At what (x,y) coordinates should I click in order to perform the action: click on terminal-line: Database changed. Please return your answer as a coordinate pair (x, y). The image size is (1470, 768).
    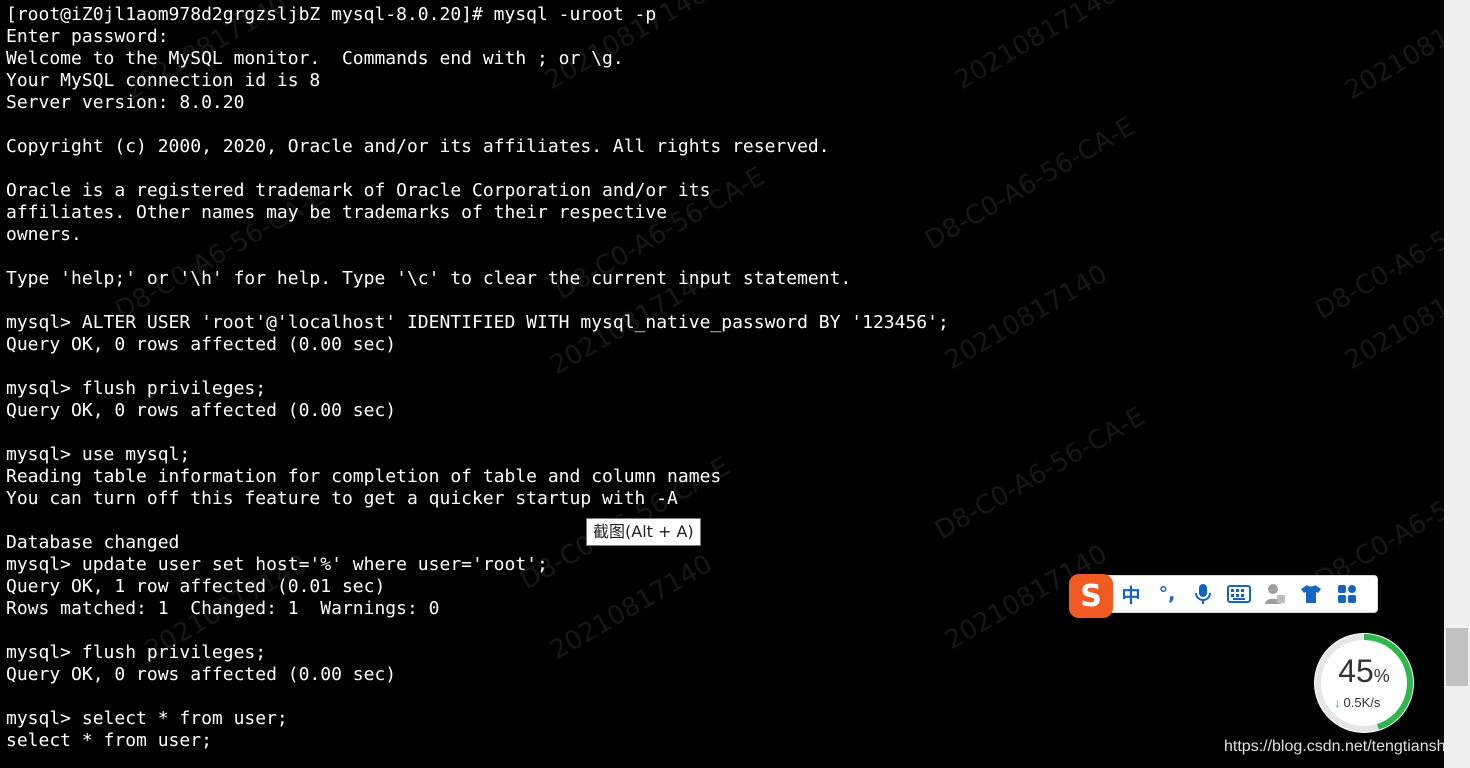
    Looking at the image, I should click on (93, 542).